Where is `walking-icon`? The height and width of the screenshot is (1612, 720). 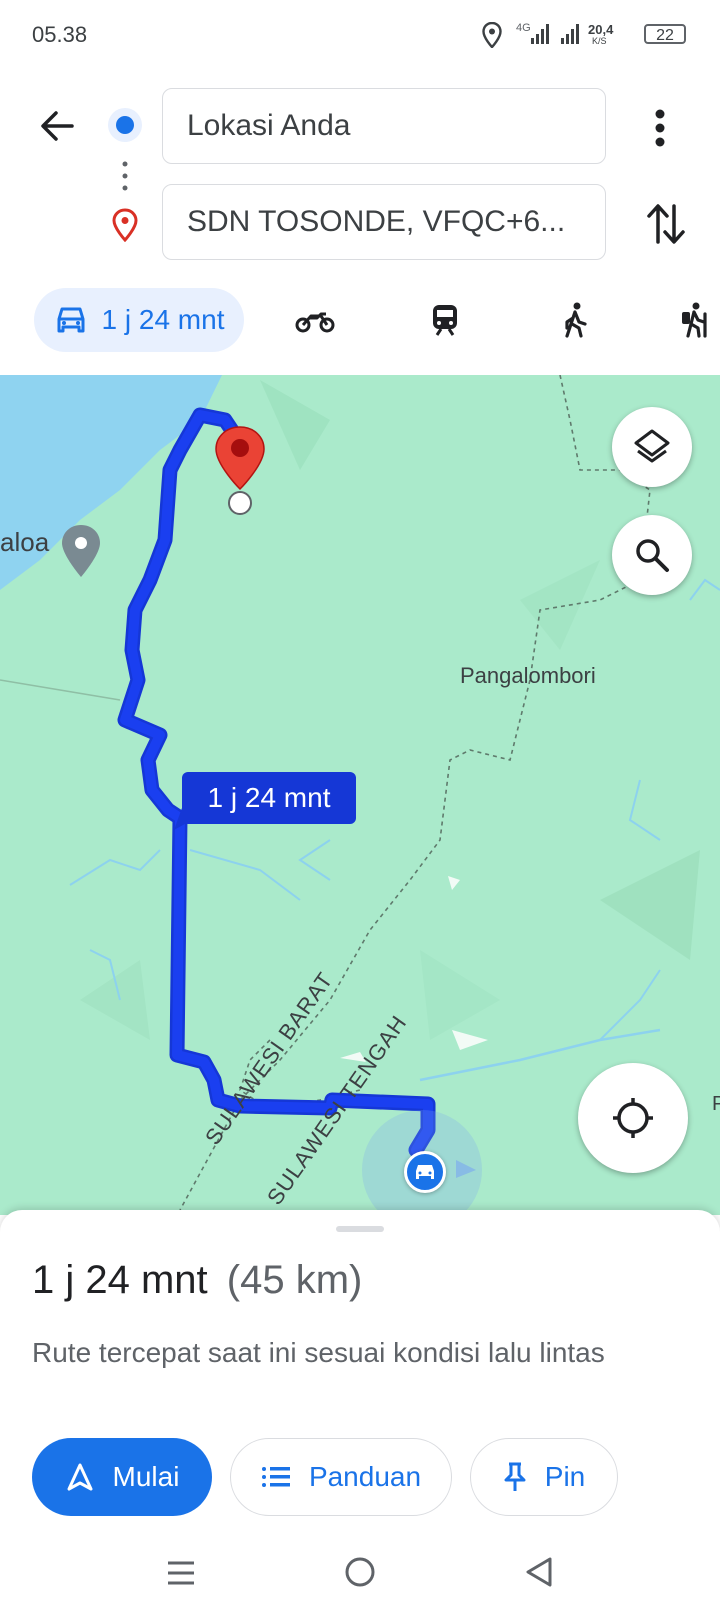
walking-icon is located at coordinates (576, 320).